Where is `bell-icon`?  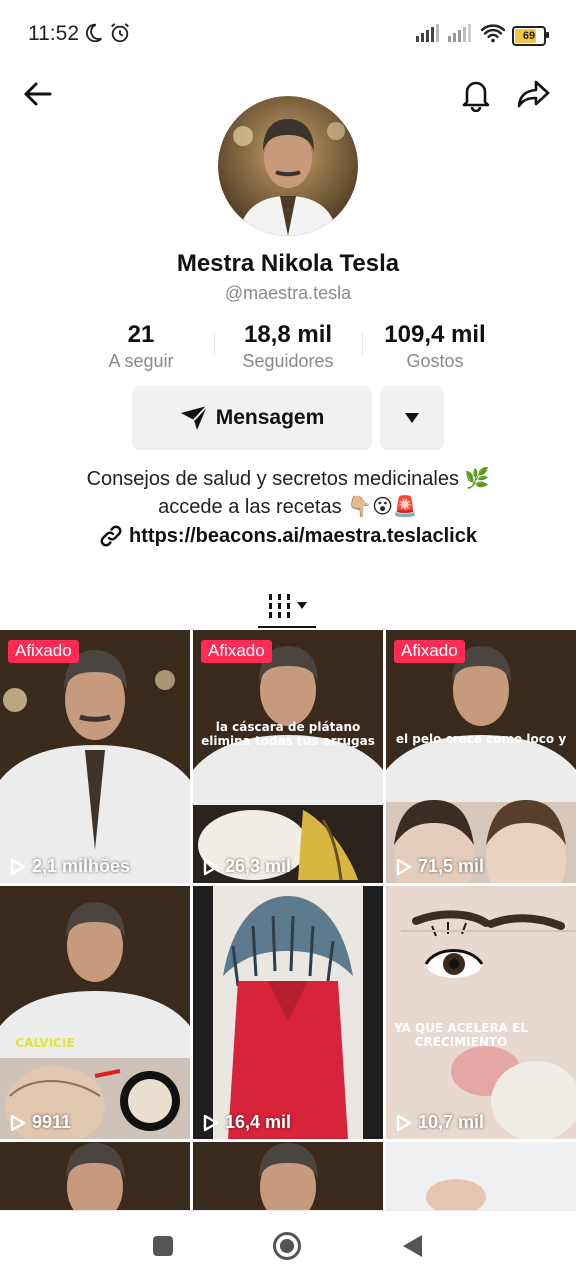
bell-icon is located at coordinates (476, 94).